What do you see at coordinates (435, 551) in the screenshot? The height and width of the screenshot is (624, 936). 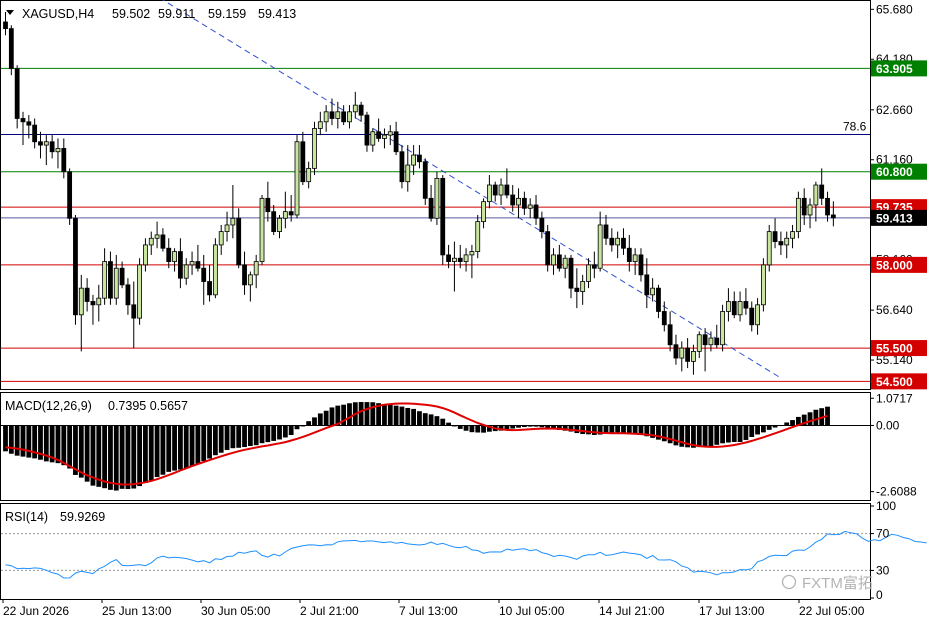 I see `rsi-panel-frame` at bounding box center [435, 551].